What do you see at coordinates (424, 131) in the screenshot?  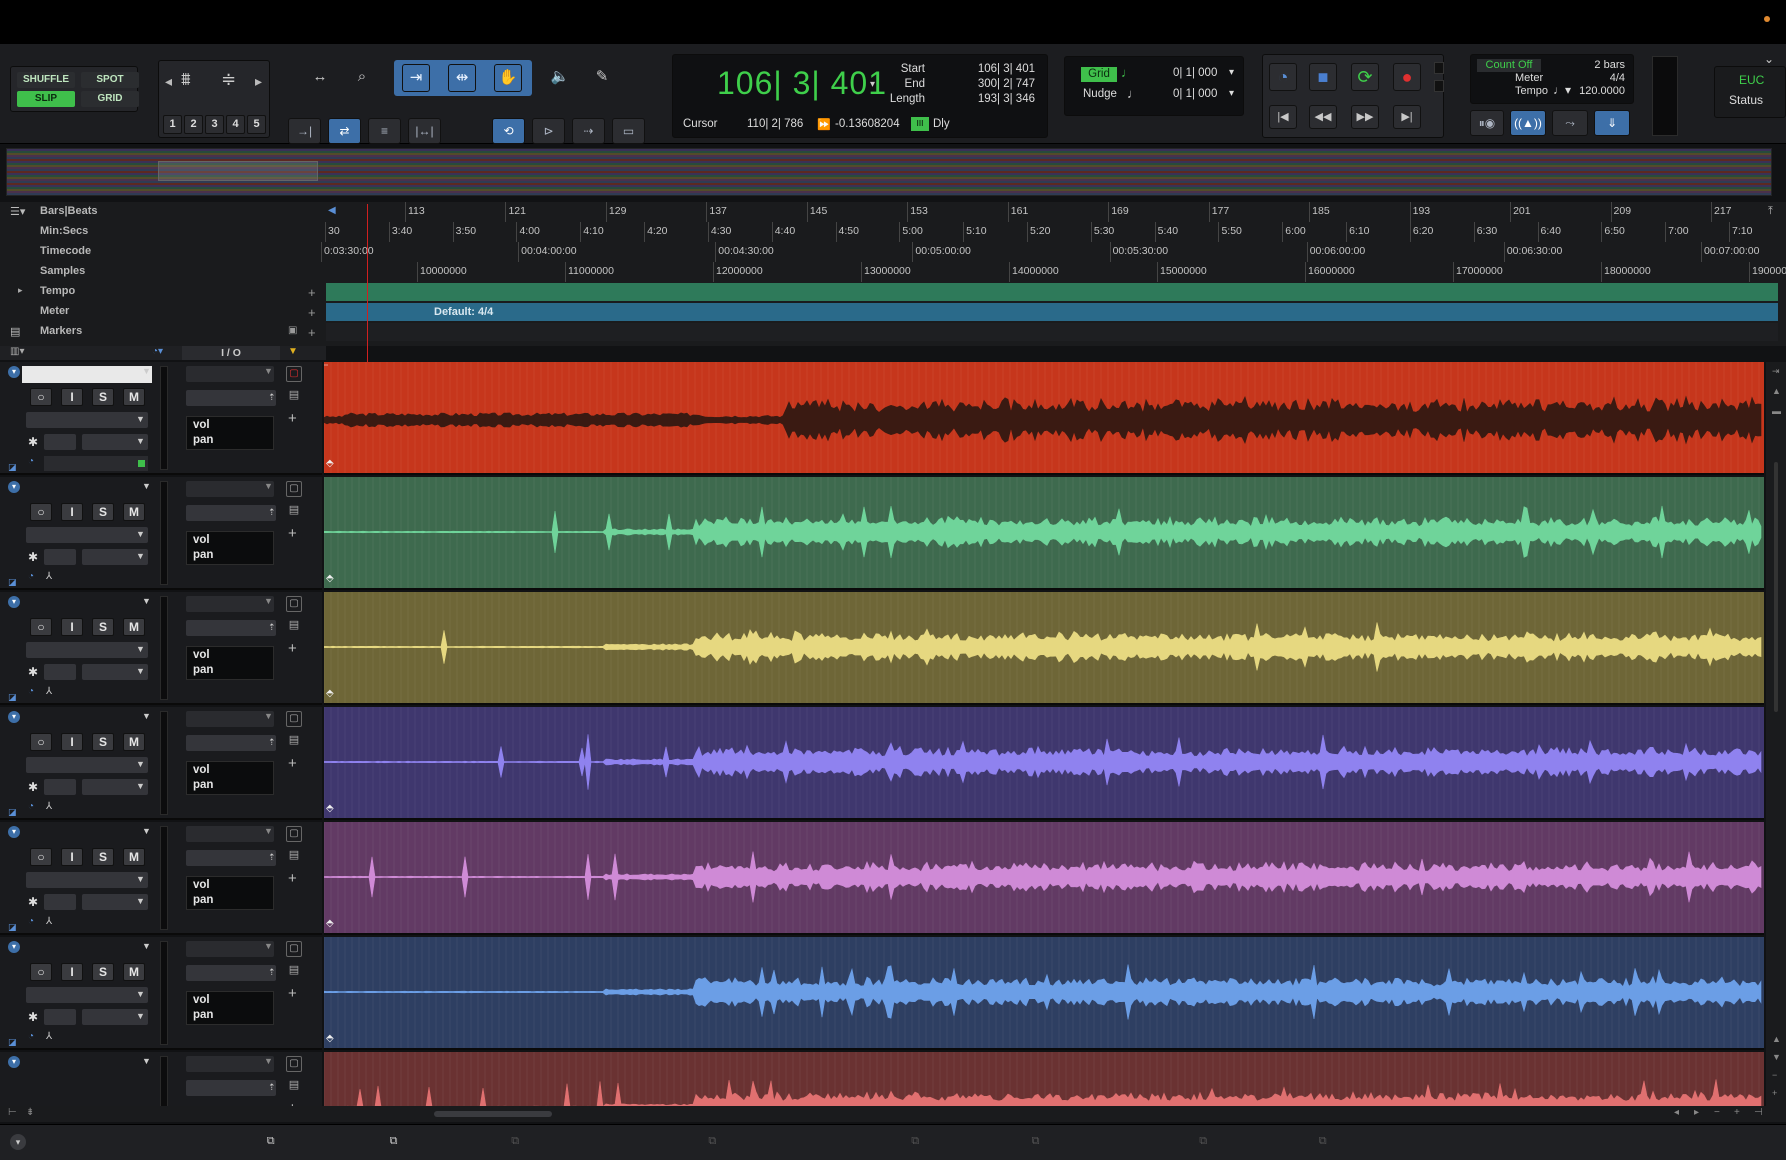 I see `insertion-follows-icon: |↔|` at bounding box center [424, 131].